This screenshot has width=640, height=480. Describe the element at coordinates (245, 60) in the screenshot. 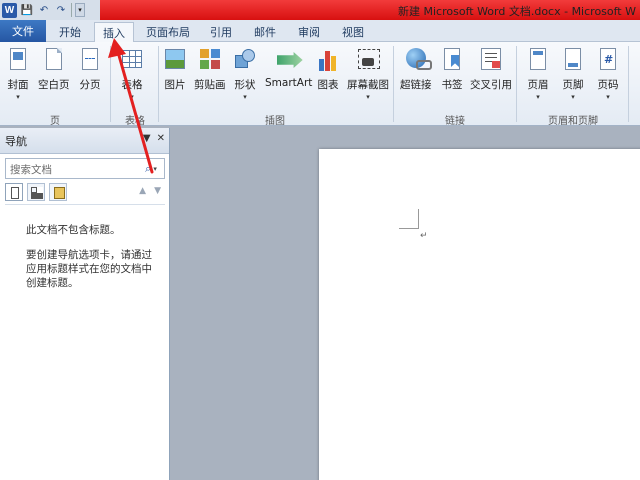

I see `shapes-icon` at that location.